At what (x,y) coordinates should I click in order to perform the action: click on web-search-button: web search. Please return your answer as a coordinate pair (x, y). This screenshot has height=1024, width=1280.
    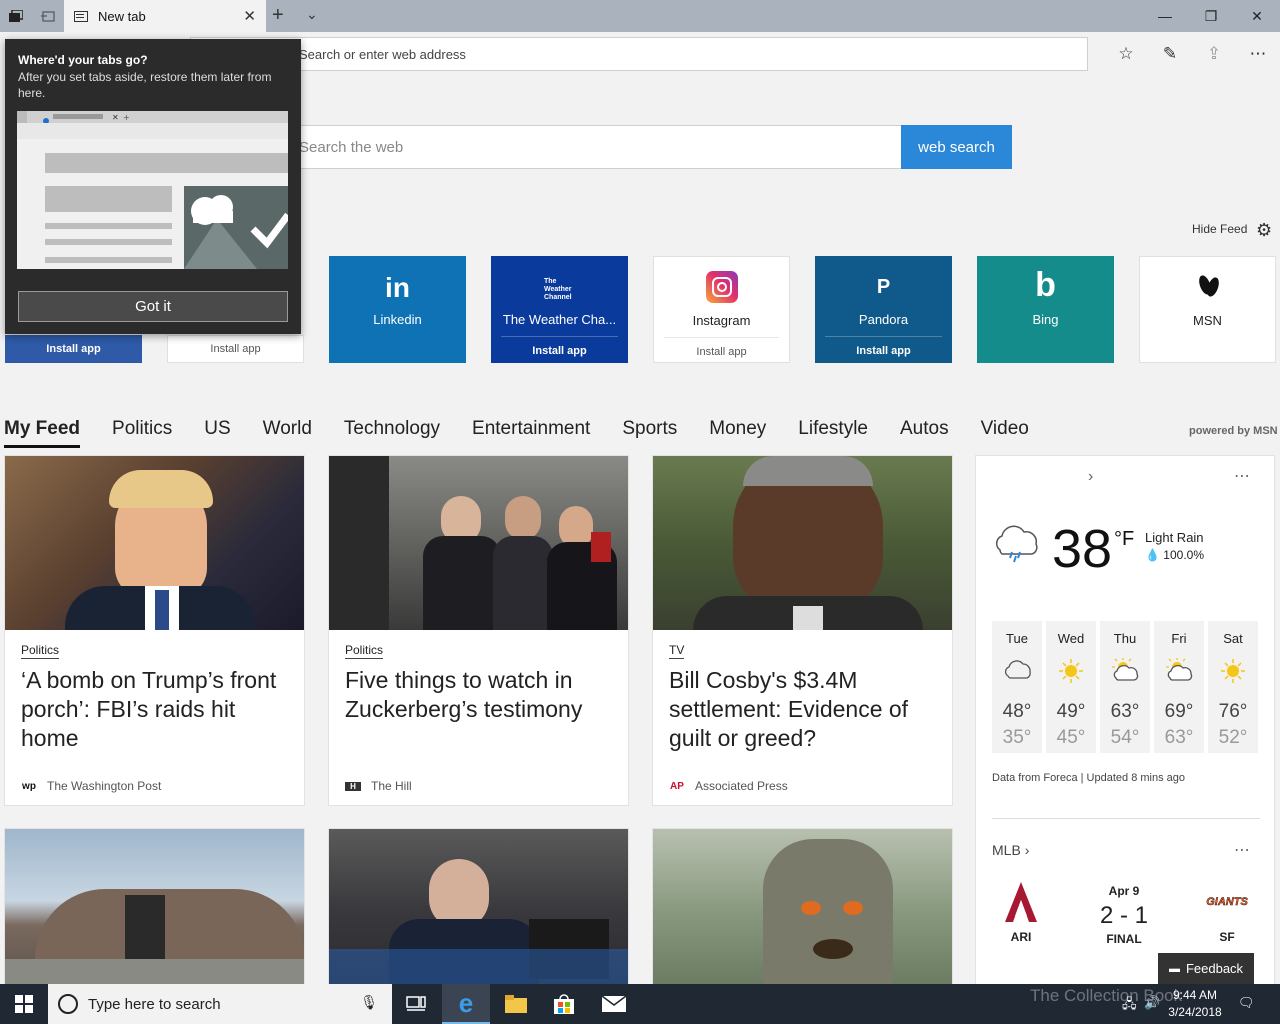
    Looking at the image, I should click on (956, 147).